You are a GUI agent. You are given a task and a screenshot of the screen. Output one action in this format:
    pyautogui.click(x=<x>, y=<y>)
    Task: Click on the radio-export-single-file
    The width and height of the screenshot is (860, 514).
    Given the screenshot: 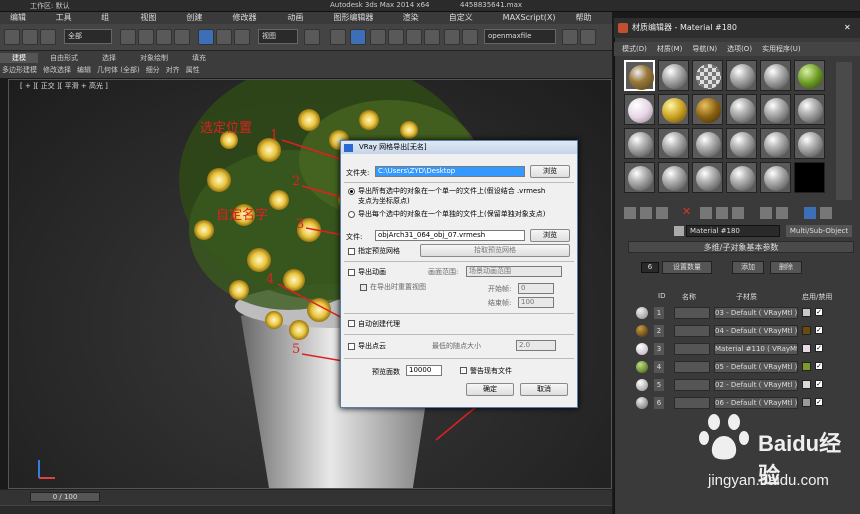 What is the action you would take?
    pyautogui.click(x=351, y=191)
    